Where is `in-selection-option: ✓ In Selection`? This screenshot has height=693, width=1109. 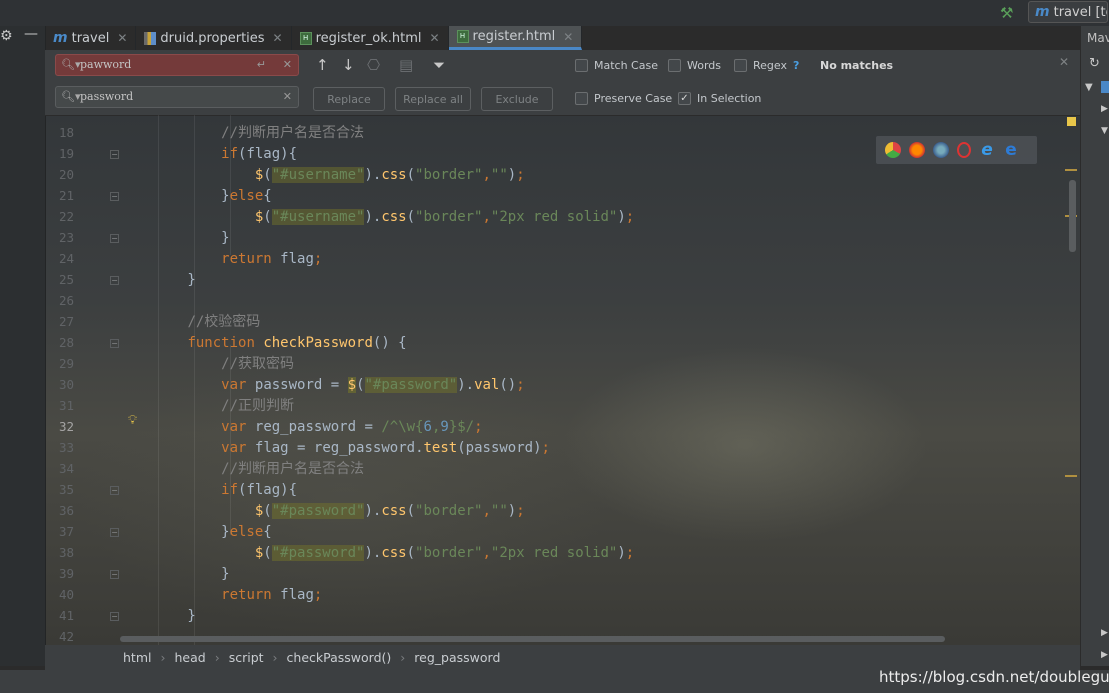 in-selection-option: ✓ In Selection is located at coordinates (719, 98).